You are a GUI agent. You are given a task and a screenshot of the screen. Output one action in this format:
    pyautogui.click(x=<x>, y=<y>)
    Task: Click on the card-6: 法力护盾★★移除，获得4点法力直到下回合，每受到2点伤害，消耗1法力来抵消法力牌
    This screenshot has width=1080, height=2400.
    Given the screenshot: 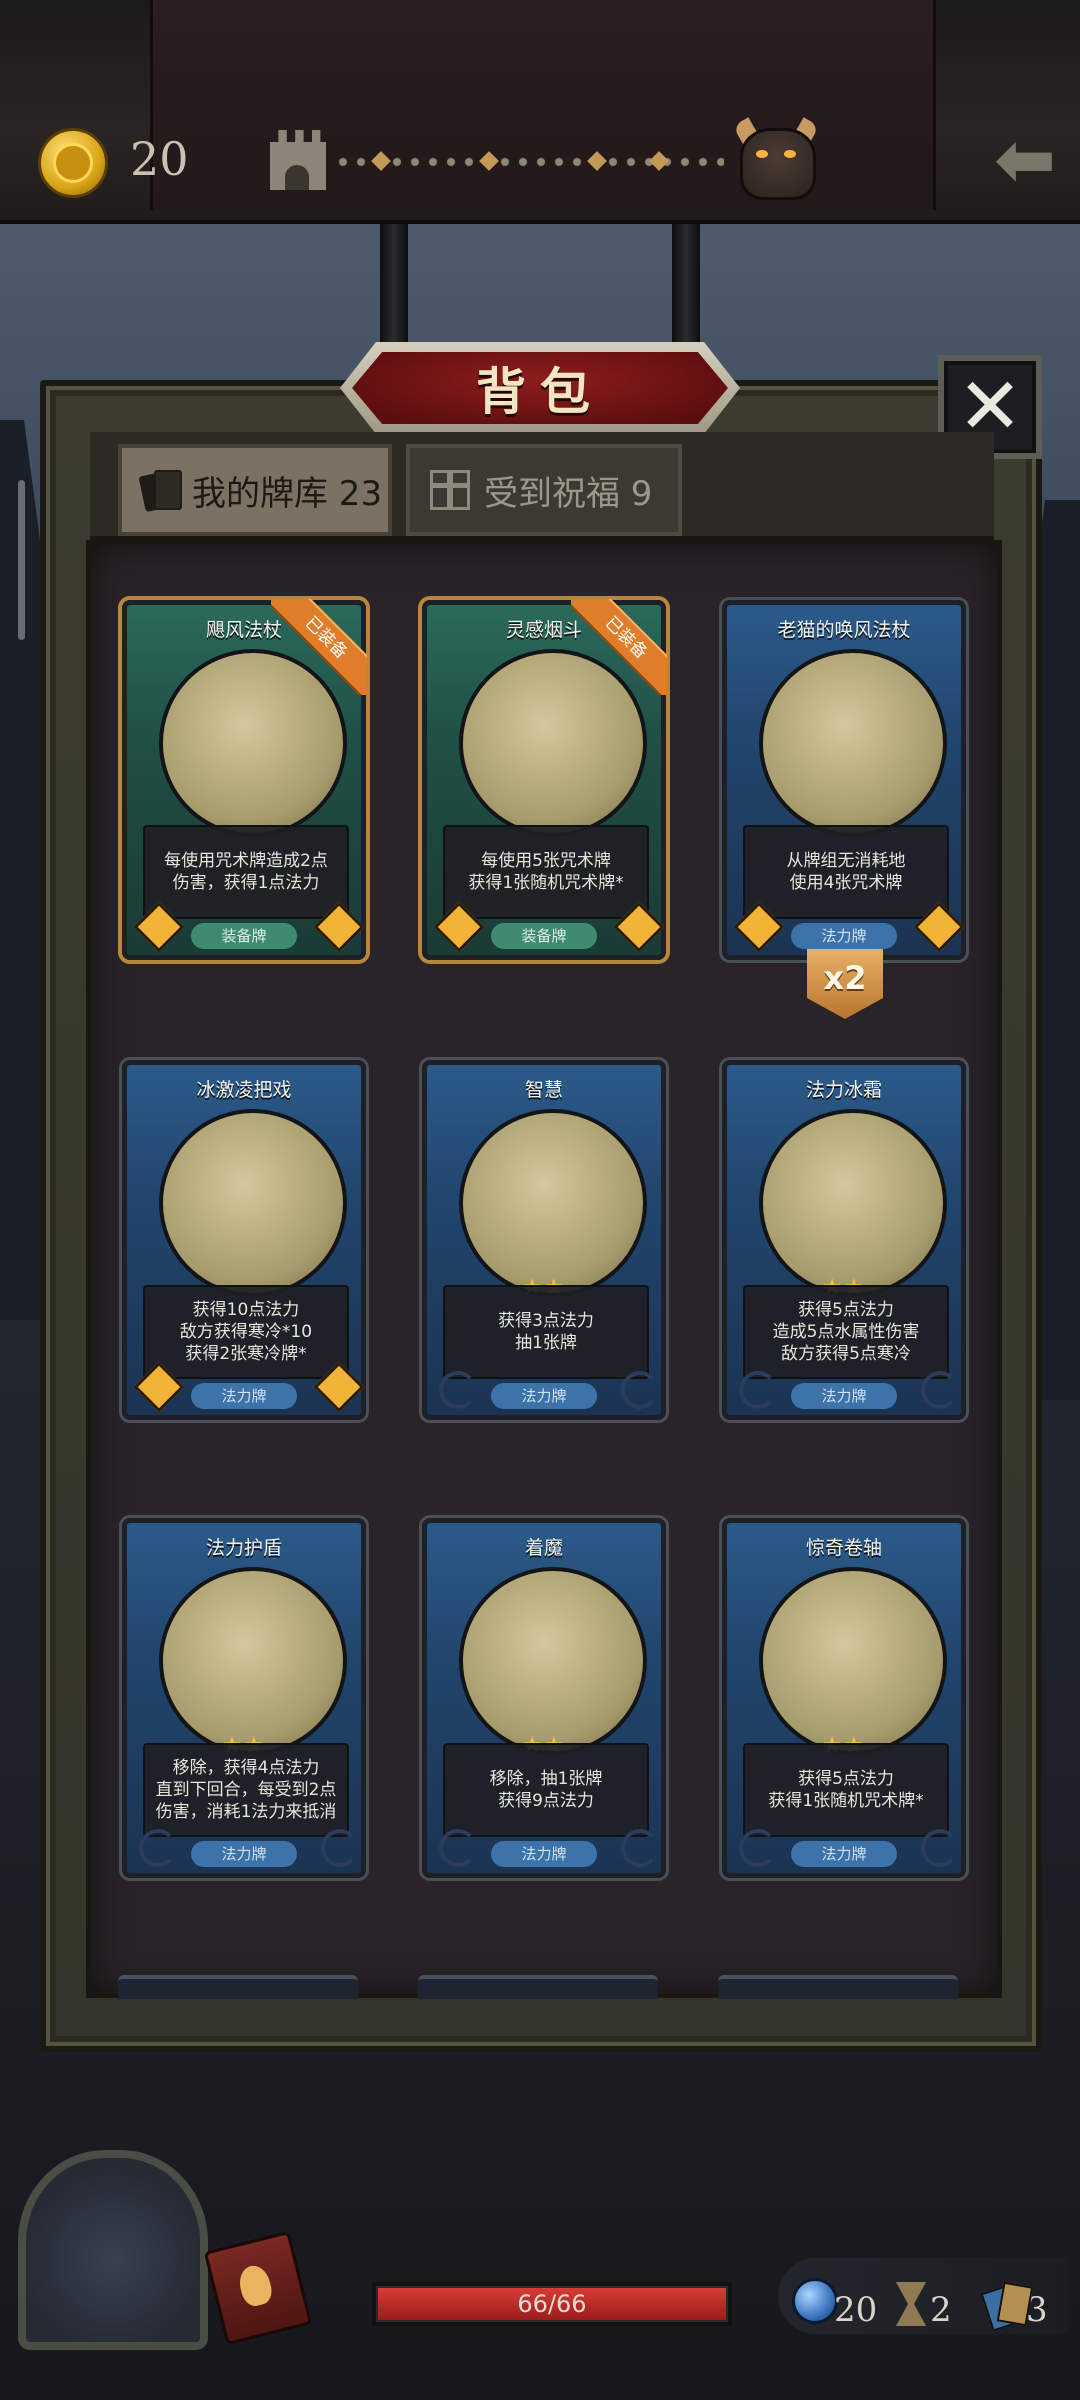 What is the action you would take?
    pyautogui.click(x=244, y=1698)
    